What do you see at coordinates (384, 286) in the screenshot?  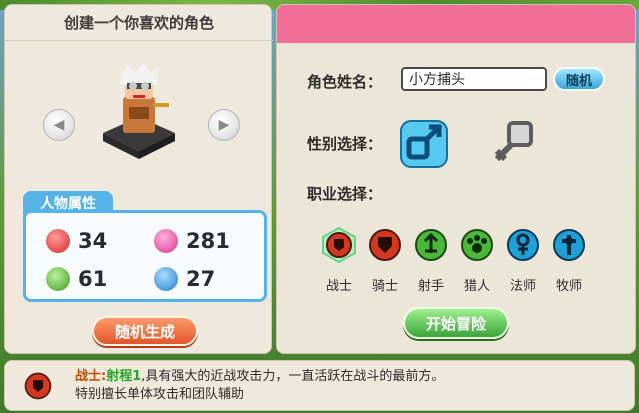 I see `job-label-knight: 骑士` at bounding box center [384, 286].